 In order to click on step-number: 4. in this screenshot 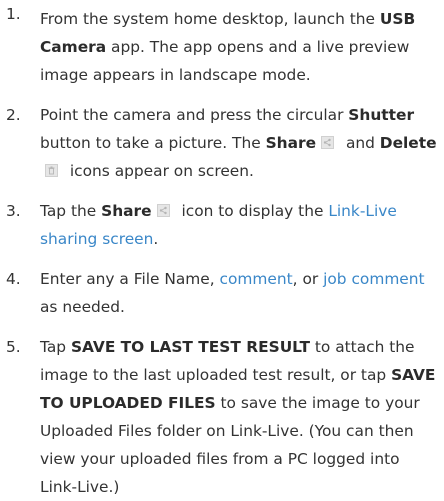, I will do `click(13, 279)`.